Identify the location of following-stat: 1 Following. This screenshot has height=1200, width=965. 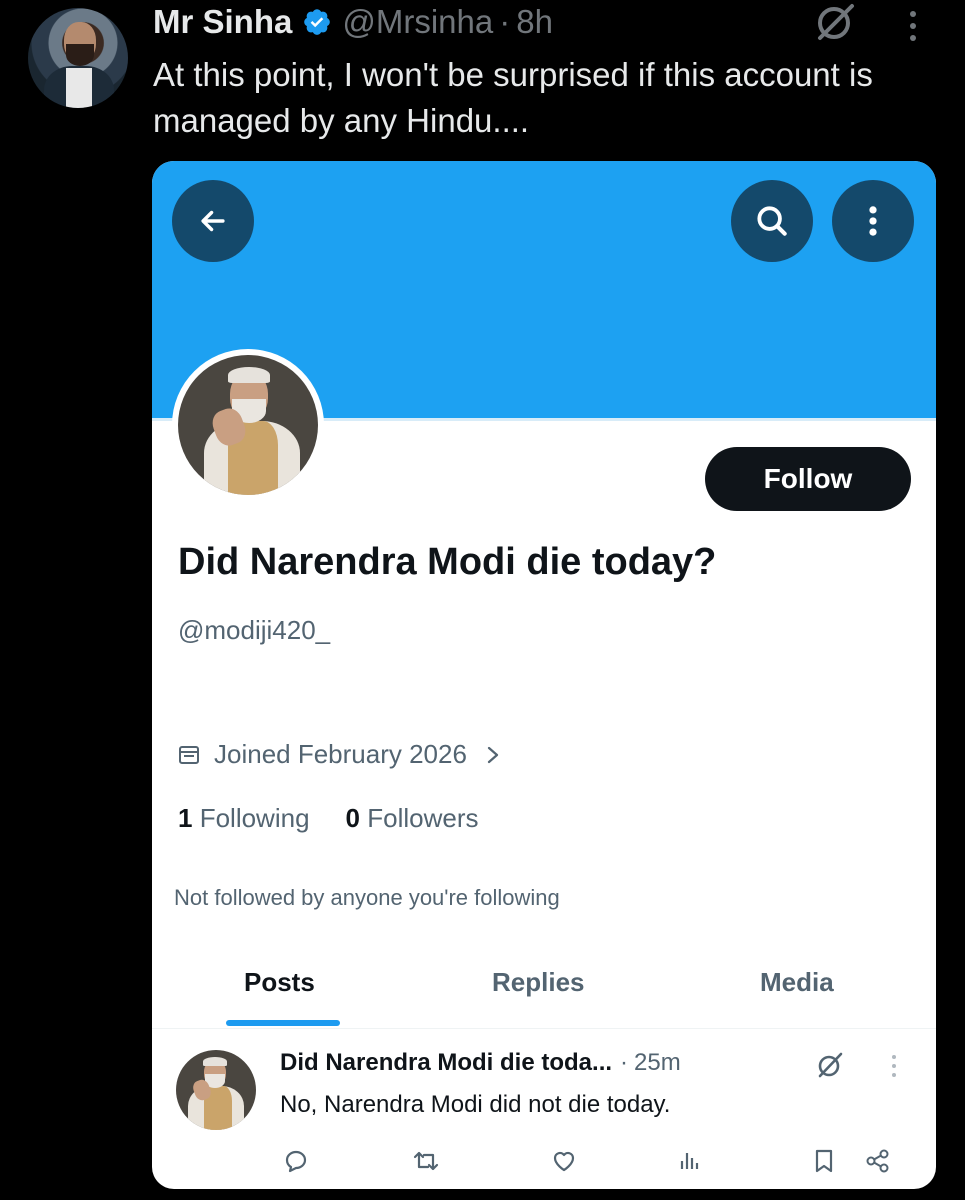
(244, 818).